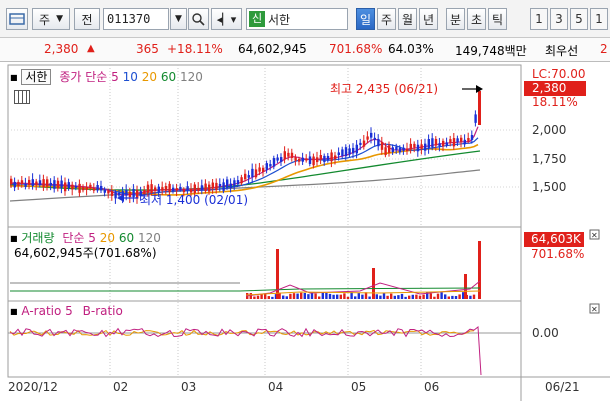  I want to click on interval-10-button: 1, so click(599, 19).